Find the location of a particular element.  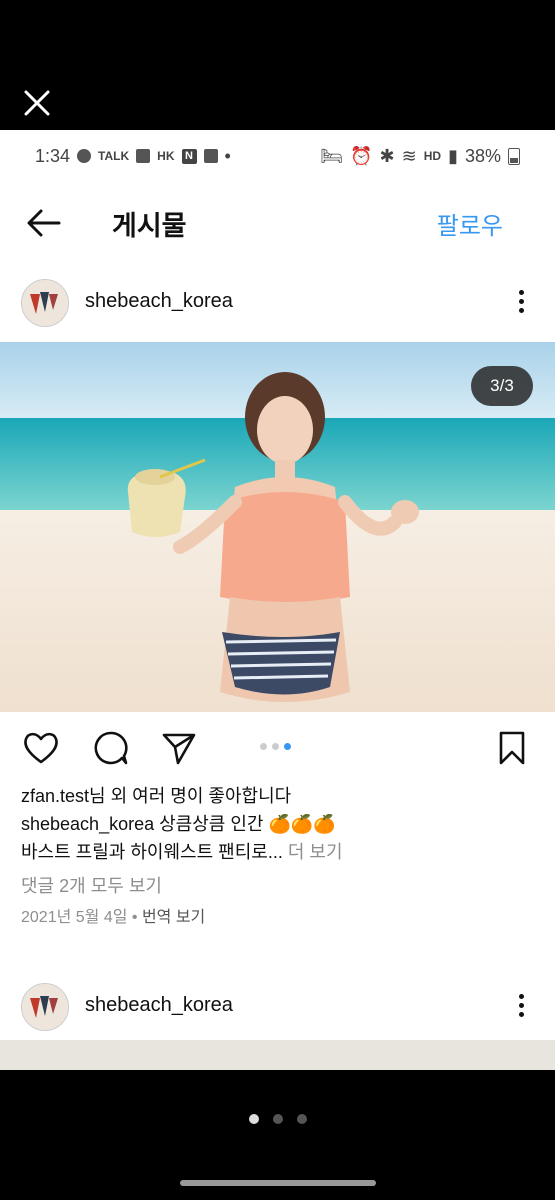

battery-icon is located at coordinates (514, 156).